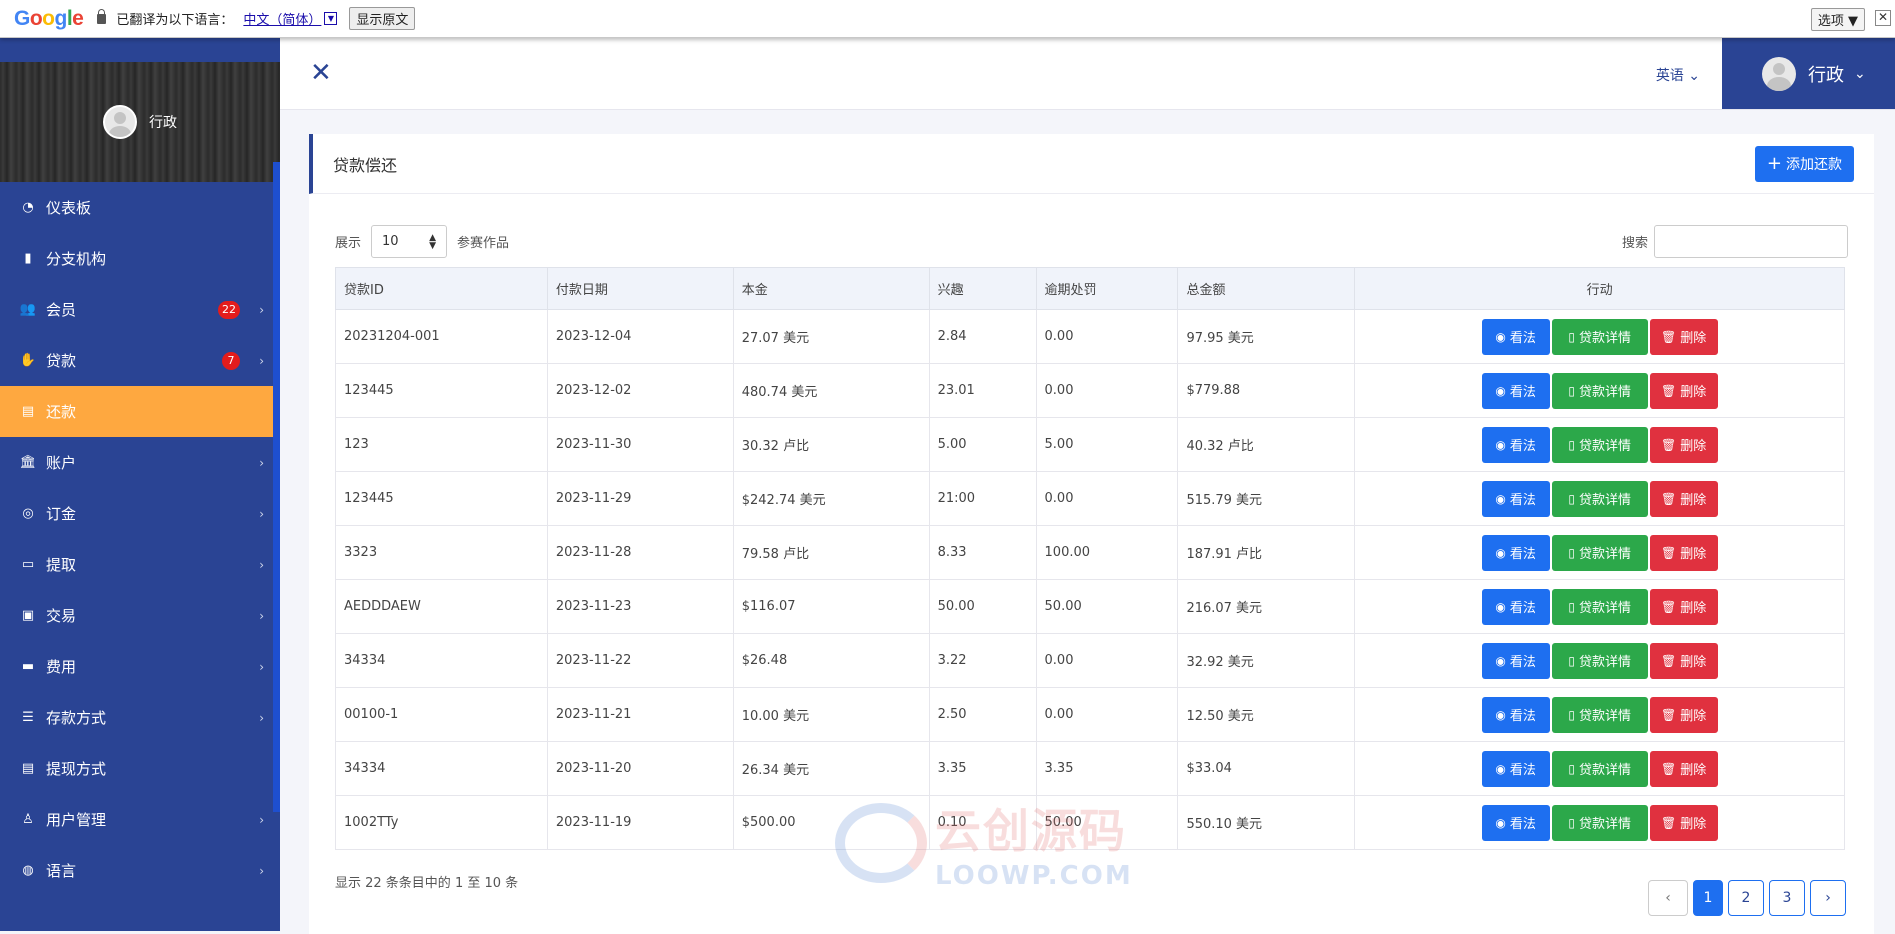  Describe the element at coordinates (276, 487) in the screenshot. I see `sidebar-scrollbar` at that location.